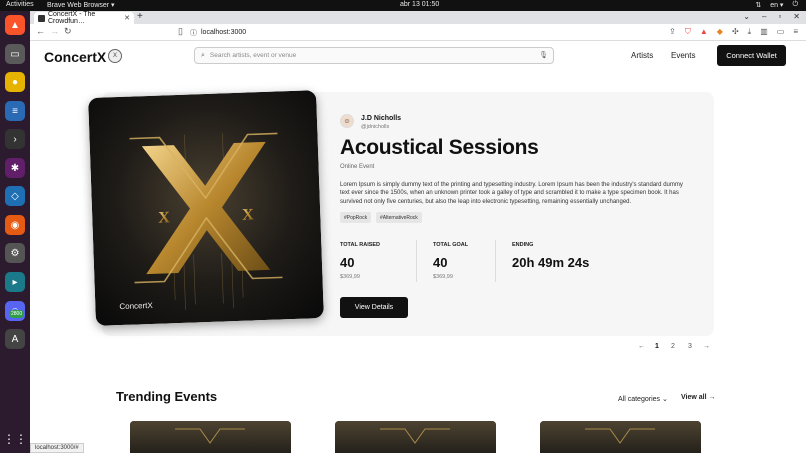 Image resolution: width=806 pixels, height=453 pixels. What do you see at coordinates (136, 306) in the screenshot?
I see `poster-label: ConcertX` at bounding box center [136, 306].